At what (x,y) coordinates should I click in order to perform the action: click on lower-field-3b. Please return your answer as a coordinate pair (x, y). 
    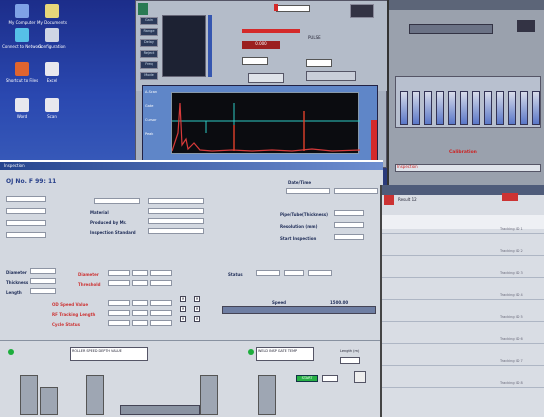
    Looking at the image, I should click on (140, 323).